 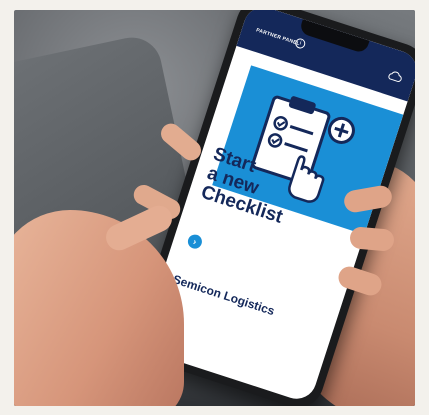 What do you see at coordinates (224, 295) in the screenshot?
I see `company-name: Semicon Logistics` at bounding box center [224, 295].